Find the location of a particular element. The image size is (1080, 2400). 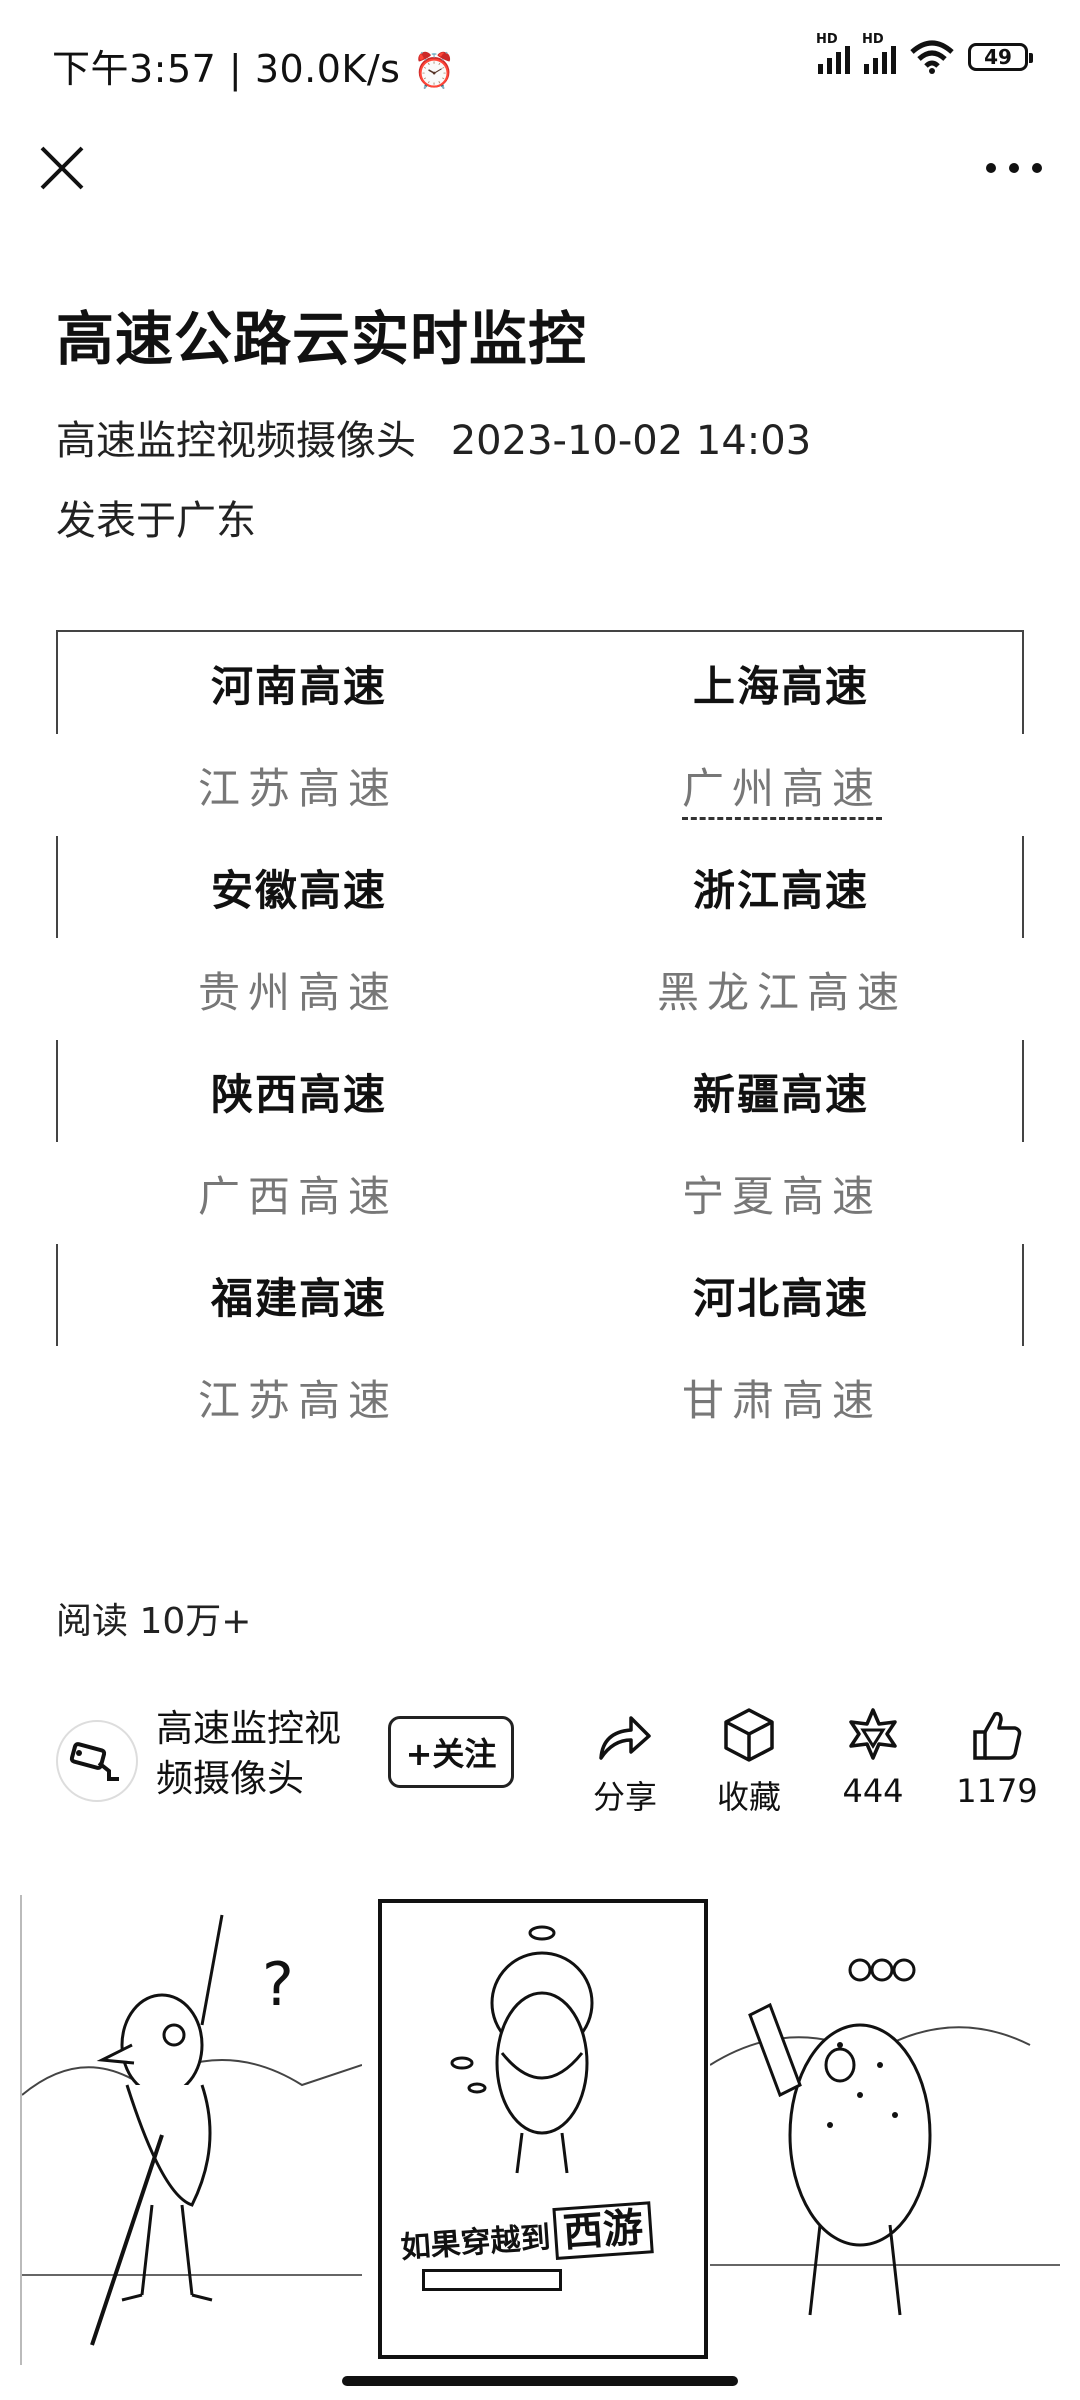

alarm-icon: ⏰ is located at coordinates (434, 71).